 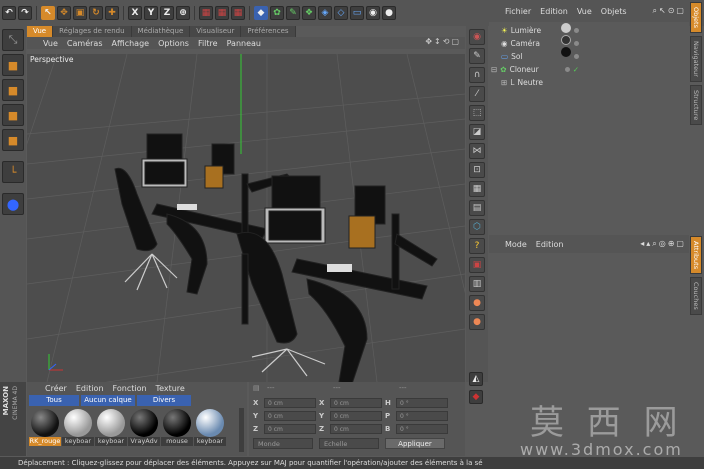 I want to click on object-row-null: ⊞ L Neutre, so click(x=534, y=82).